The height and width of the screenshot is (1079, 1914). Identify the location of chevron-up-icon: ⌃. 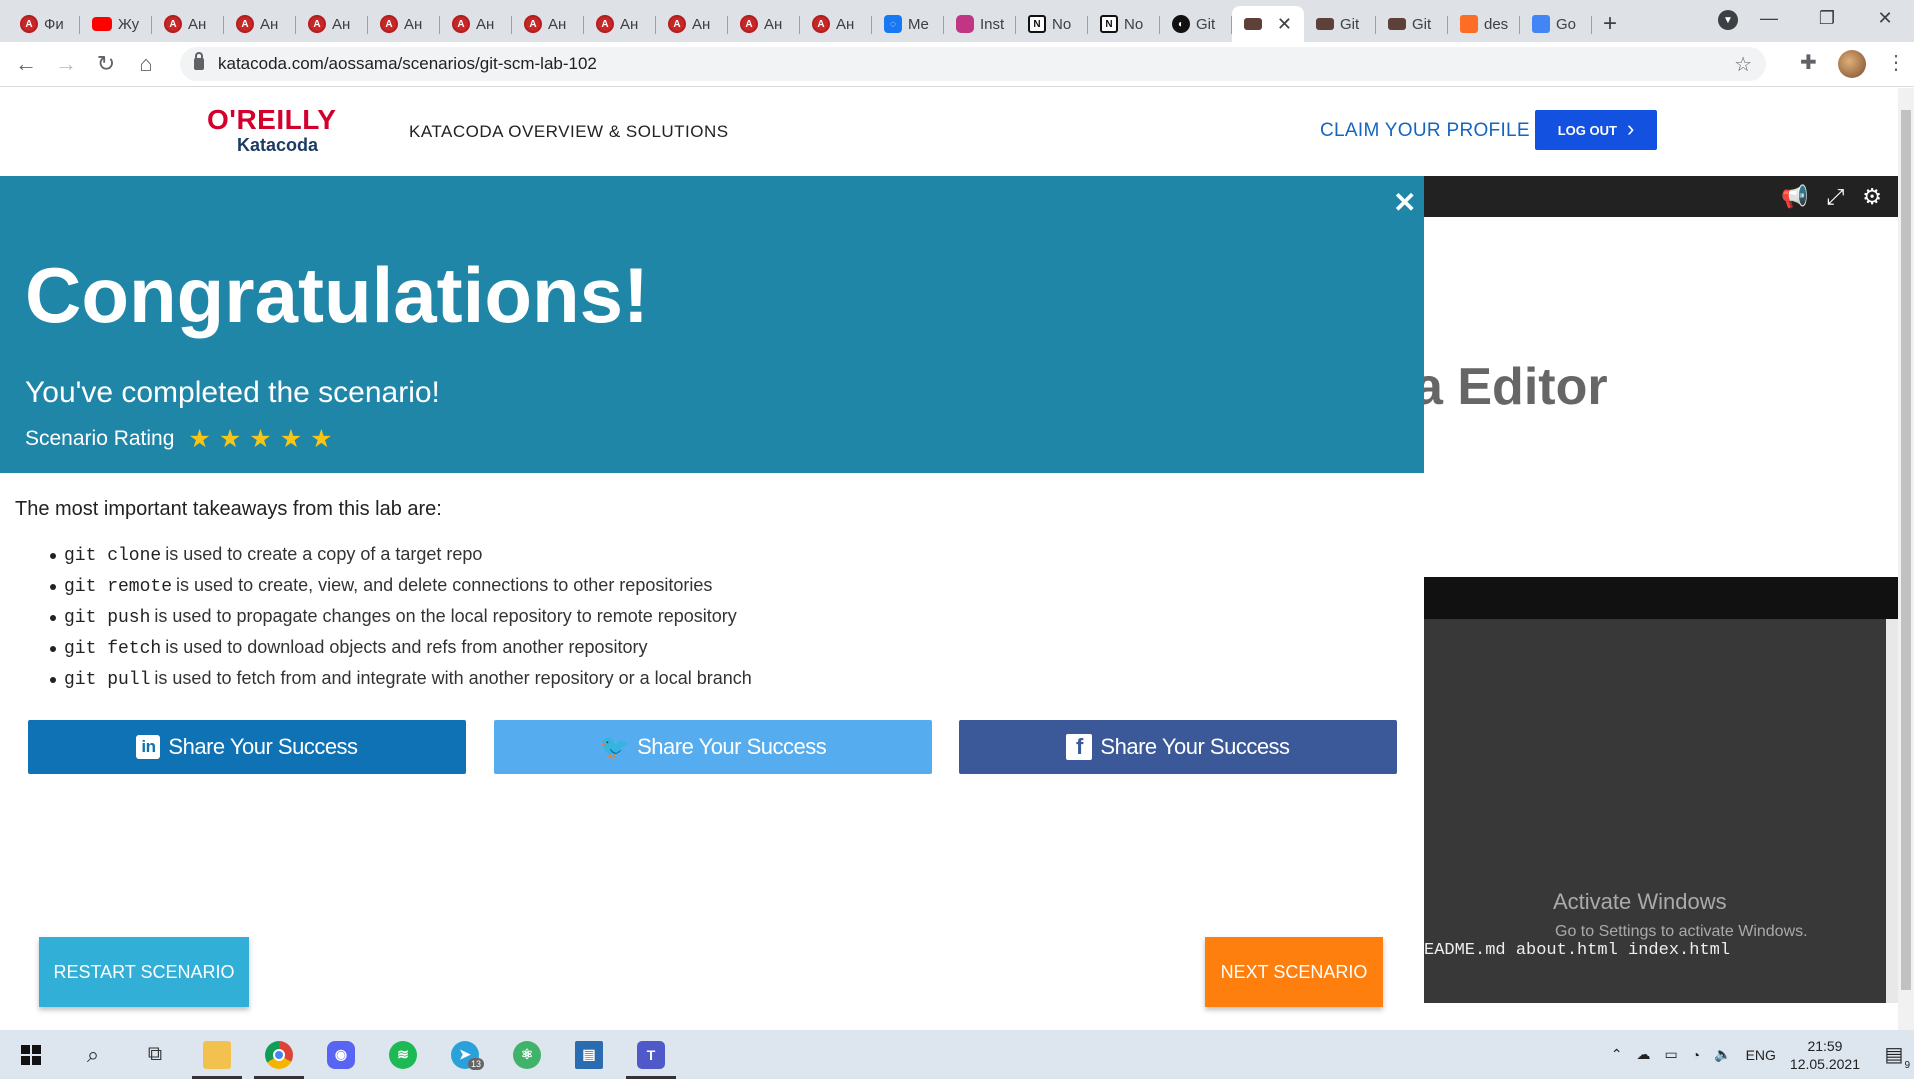
(1617, 1054).